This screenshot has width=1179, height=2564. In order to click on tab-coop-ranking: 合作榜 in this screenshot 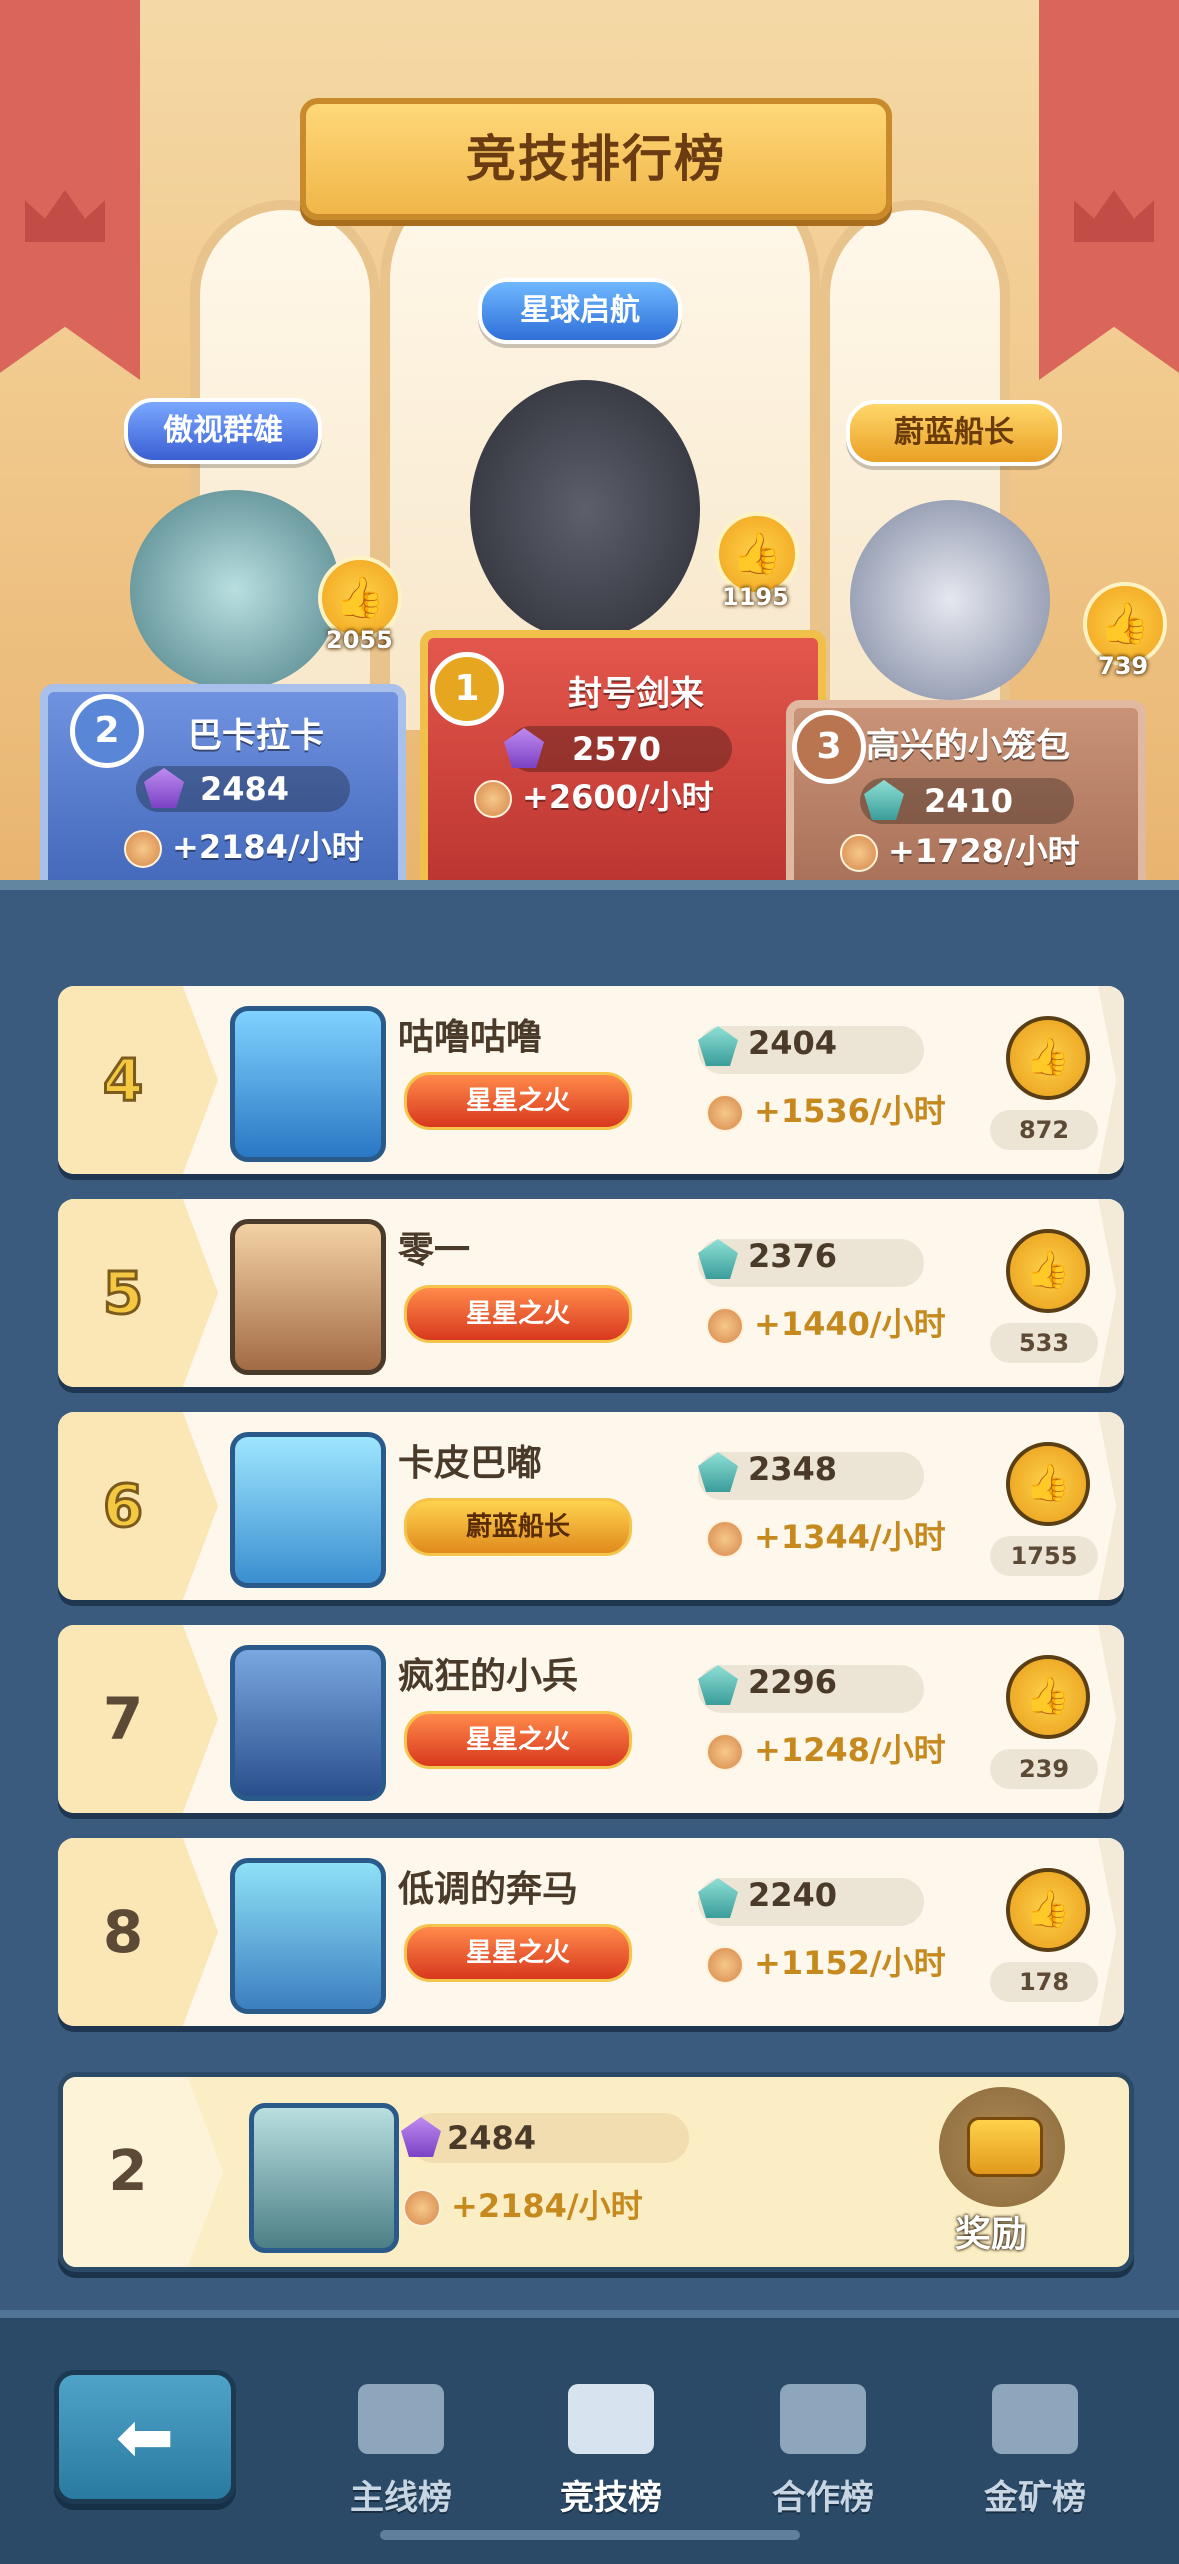, I will do `click(823, 2459)`.